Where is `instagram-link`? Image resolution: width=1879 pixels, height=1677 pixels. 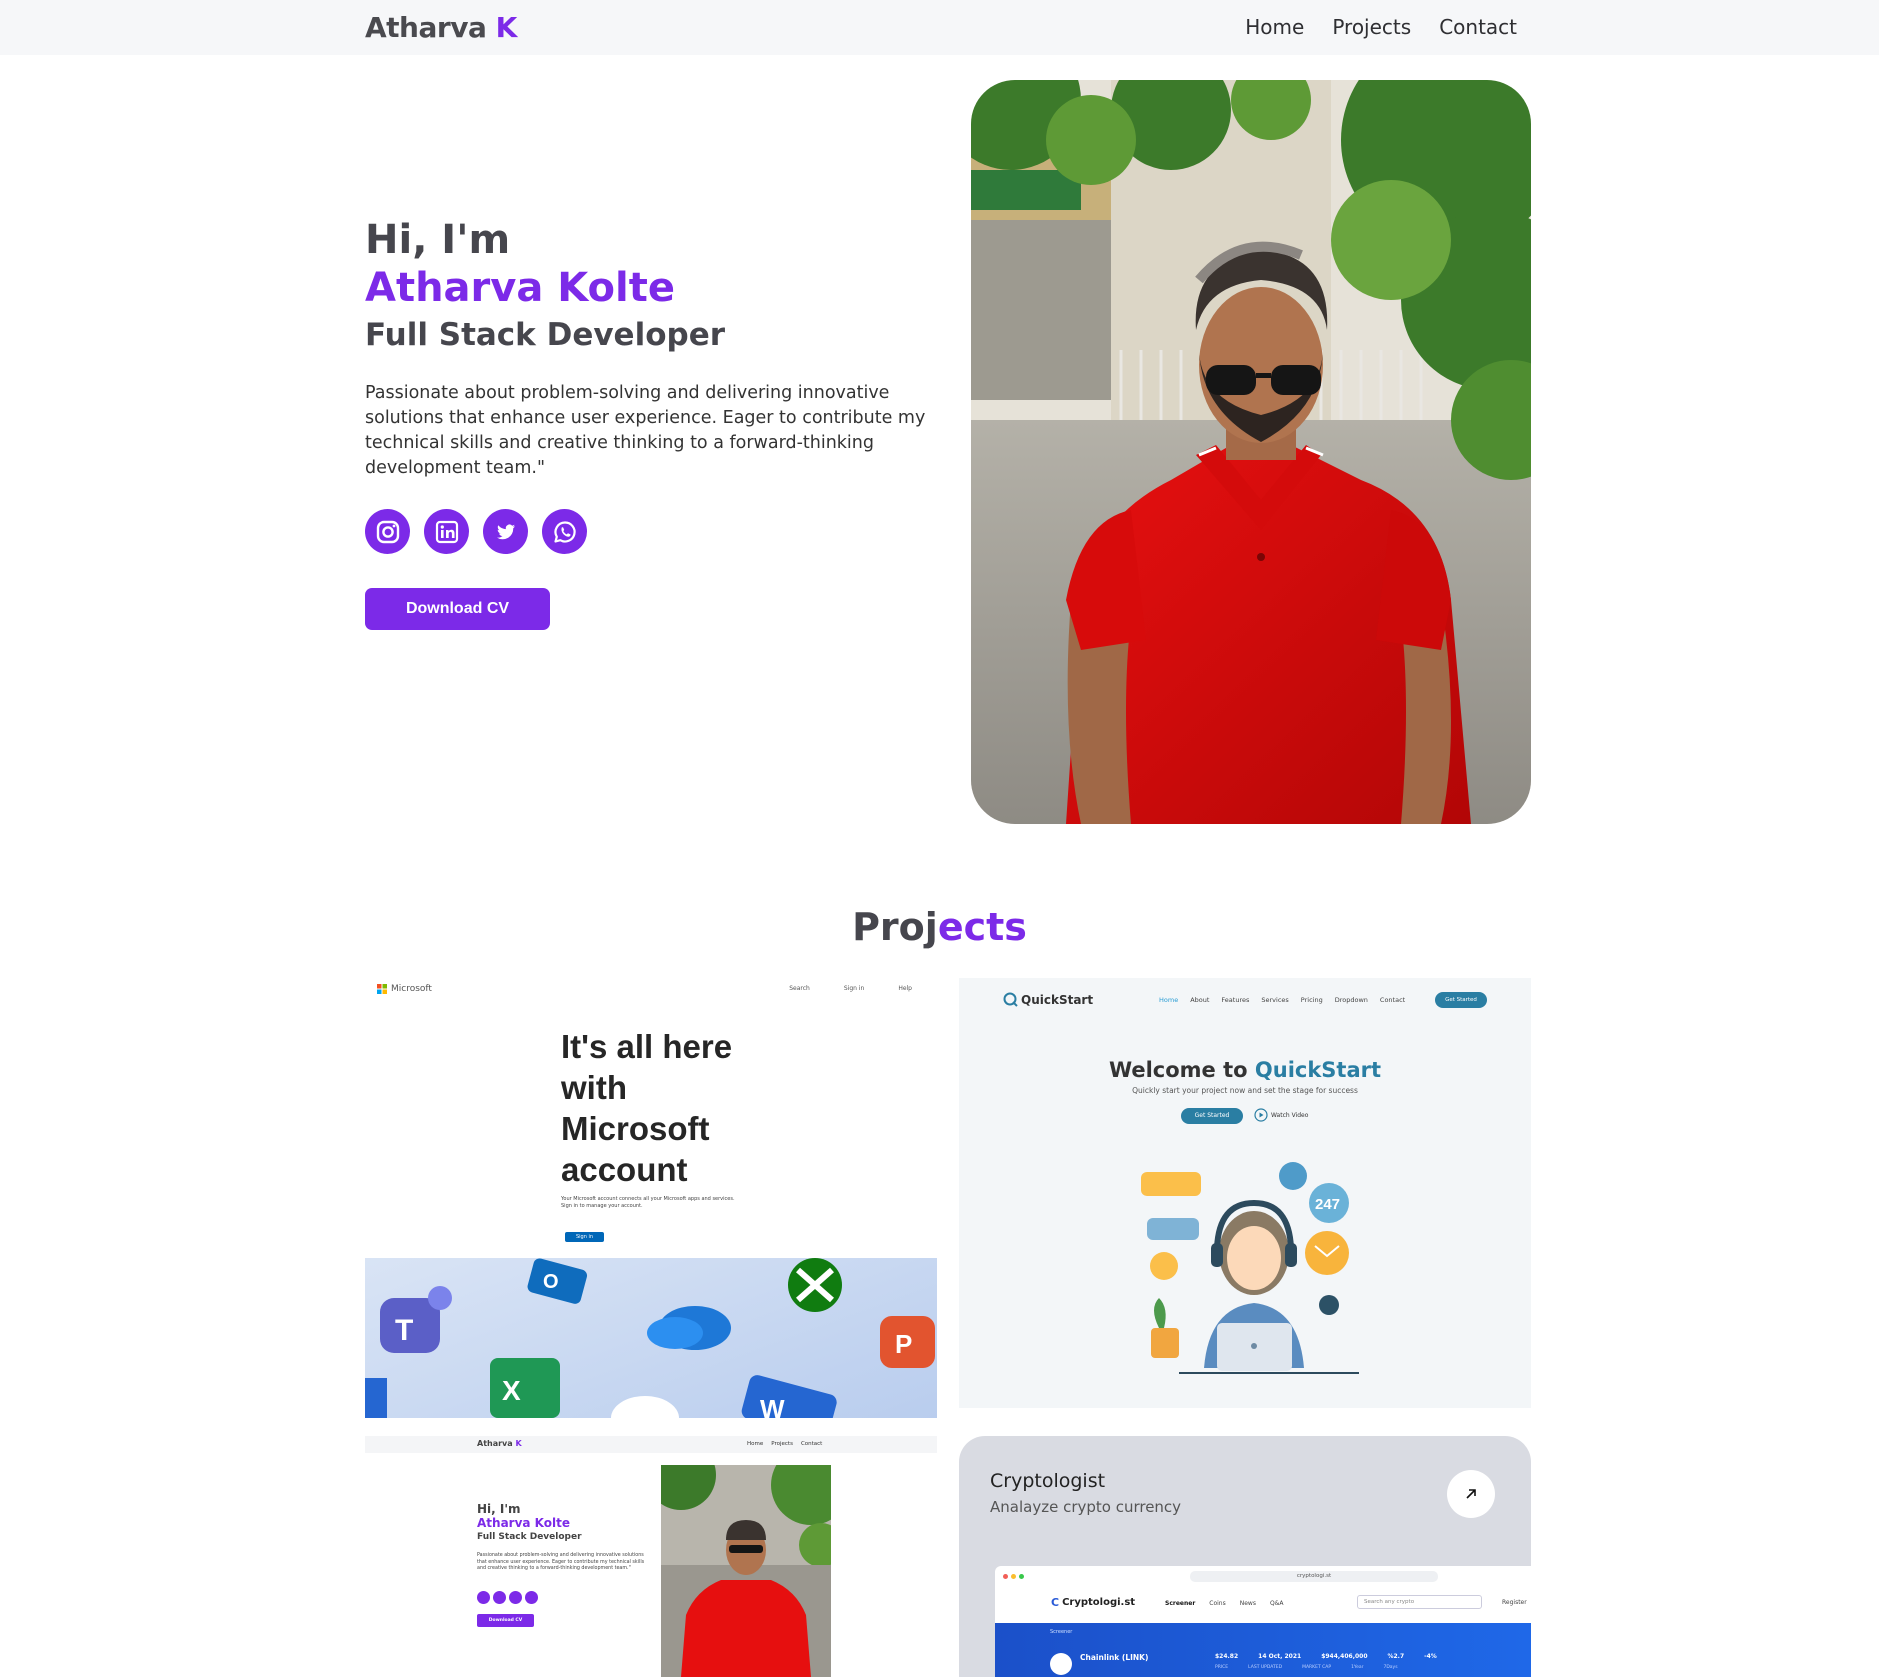
instagram-link is located at coordinates (387, 531).